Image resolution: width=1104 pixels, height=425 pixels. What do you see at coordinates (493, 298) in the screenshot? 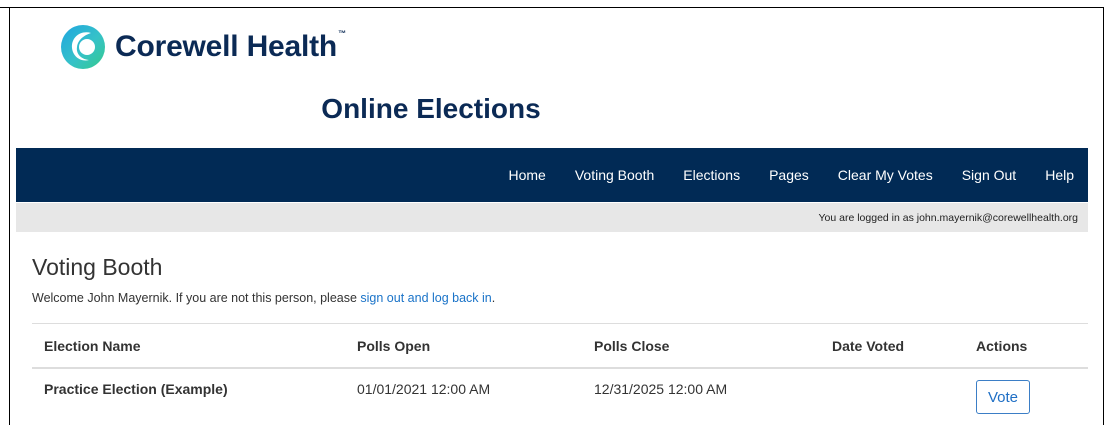
I see `welcome-suffix: .` at bounding box center [493, 298].